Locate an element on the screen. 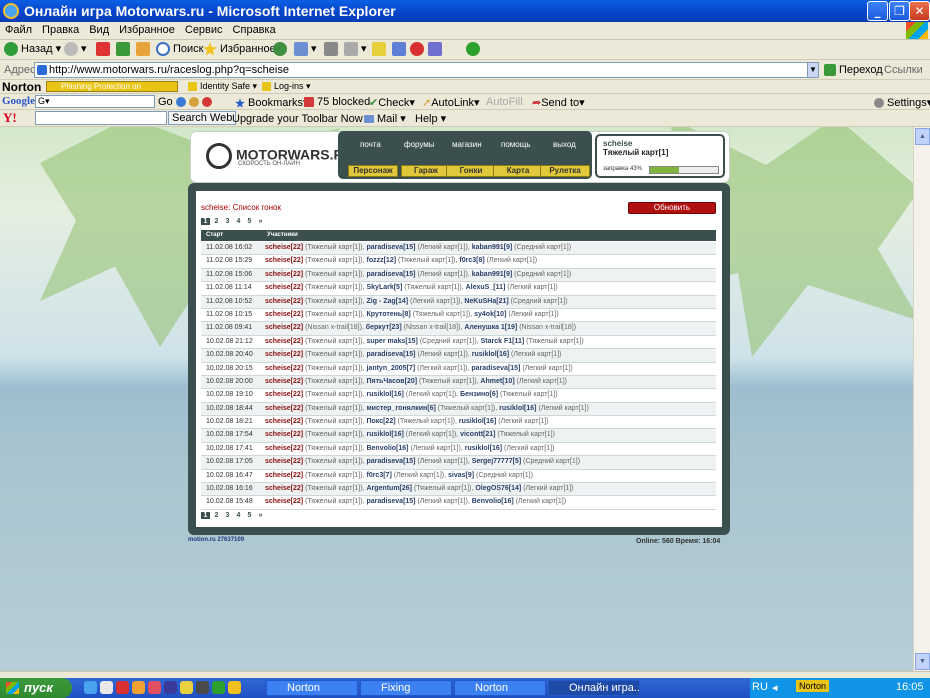 The height and width of the screenshot is (698, 930). quicklaunch-game-icon is located at coordinates (202, 687).